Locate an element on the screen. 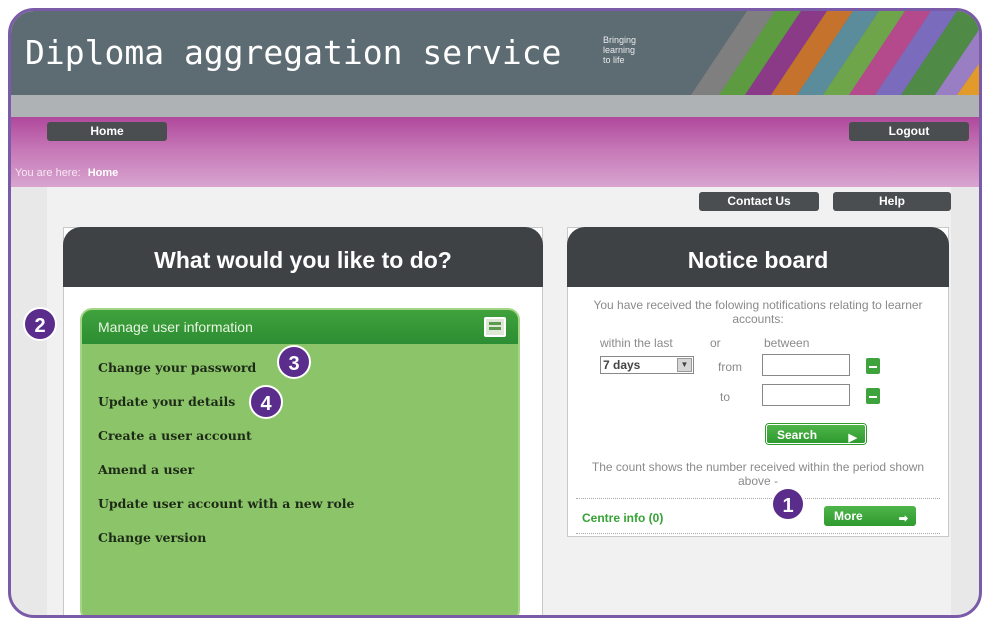 Image resolution: width=986 pixels, height=622 pixels. breadcrumb: You are here: Home is located at coordinates (66, 173).